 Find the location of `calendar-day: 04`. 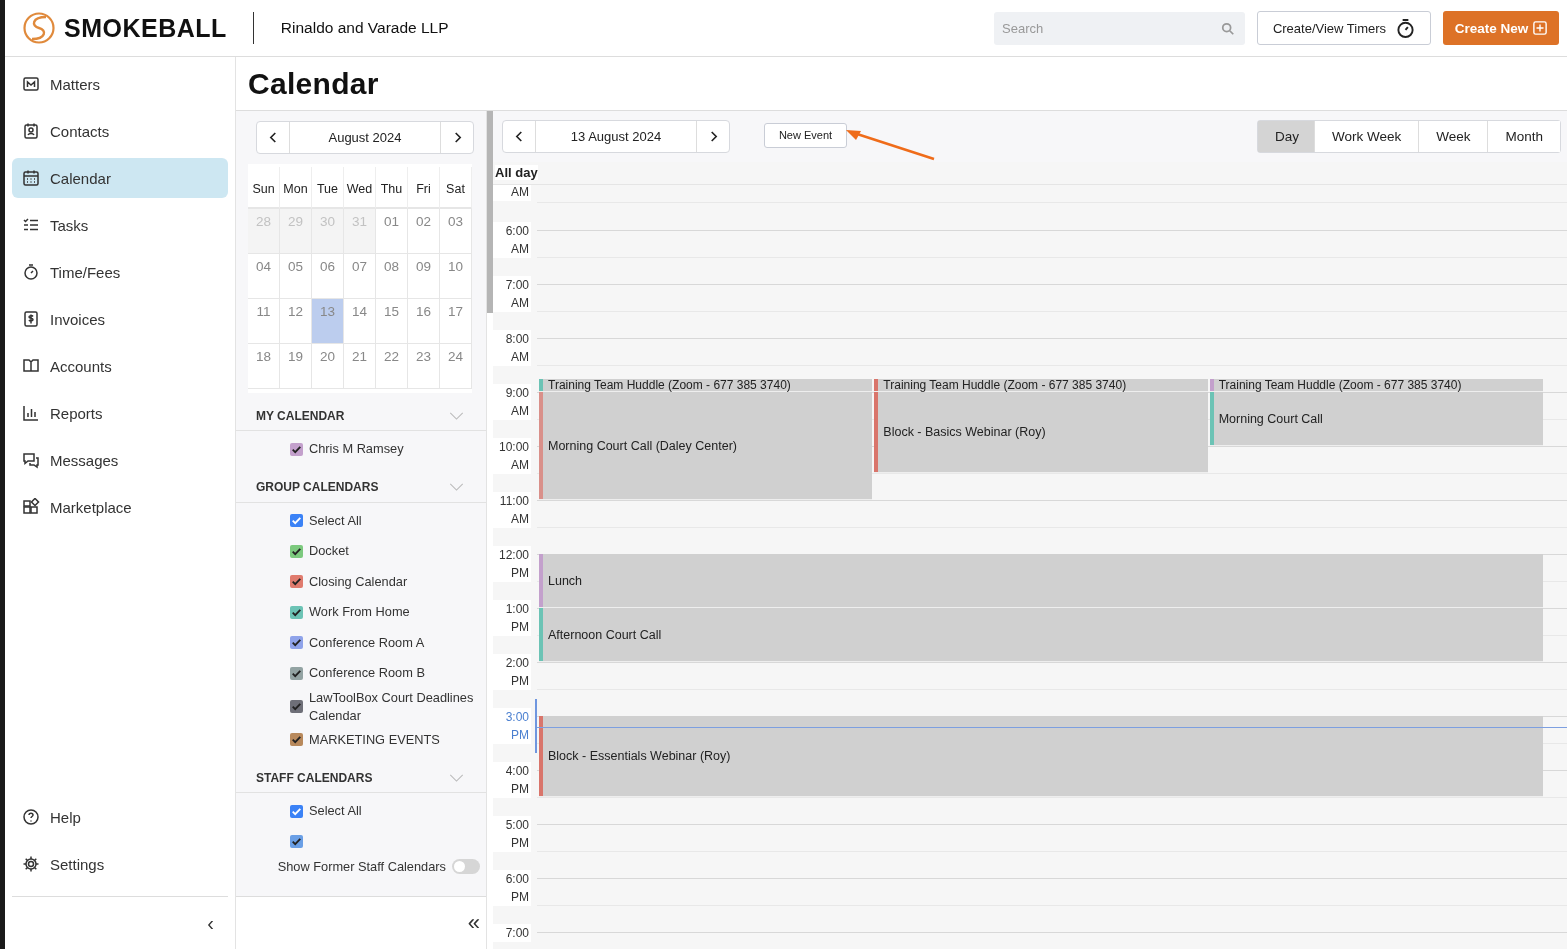

calendar-day: 04 is located at coordinates (264, 276).